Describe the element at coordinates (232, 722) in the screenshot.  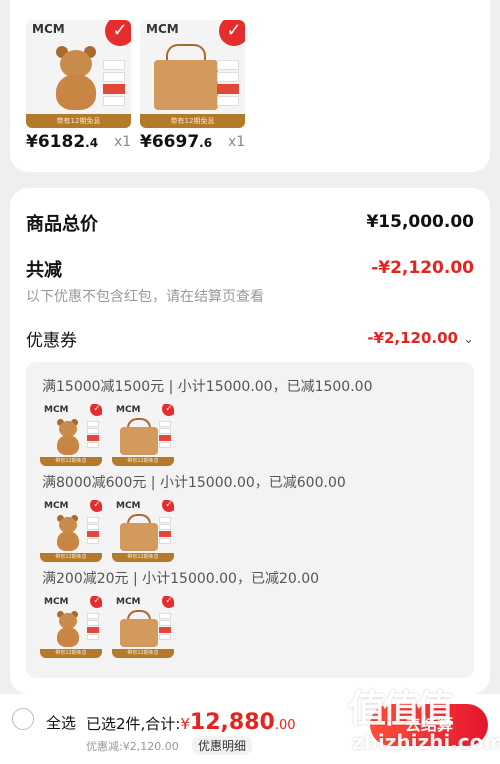
I see `total-amount: 12,880` at that location.